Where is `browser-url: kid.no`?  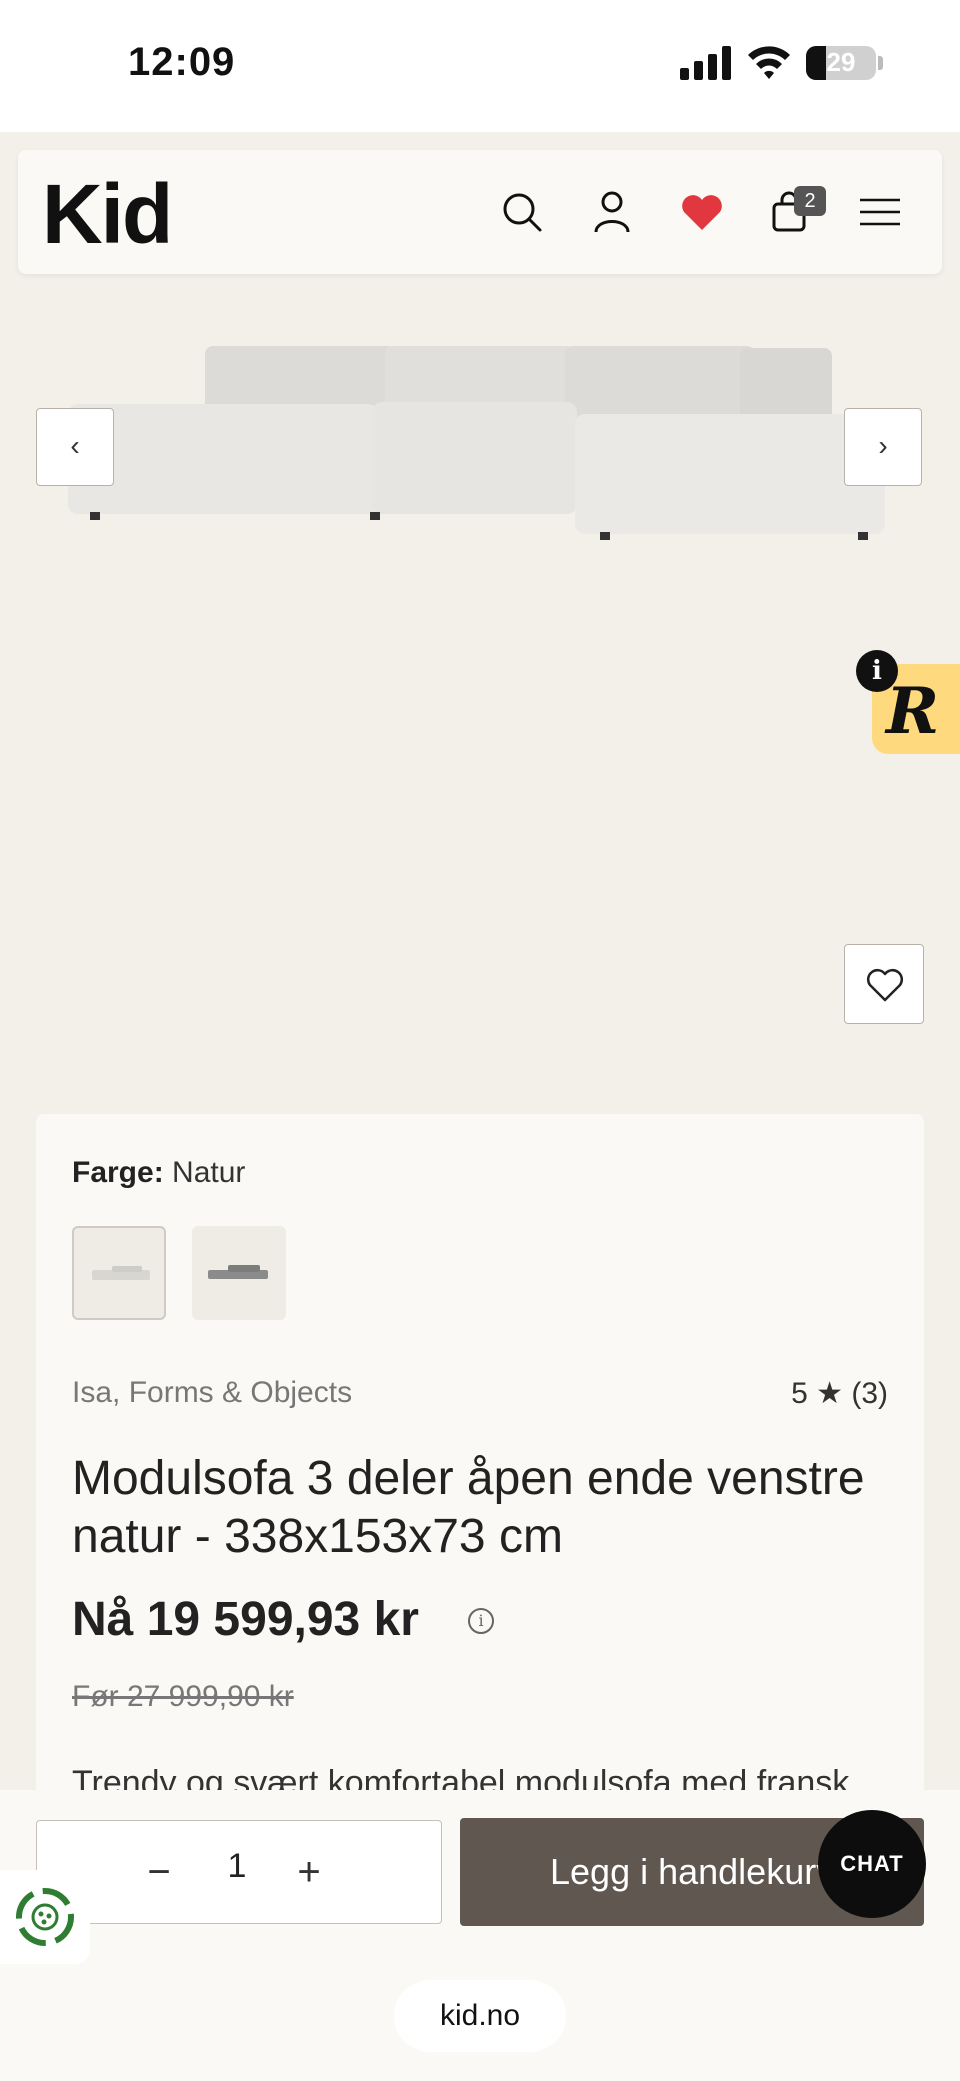
browser-url: kid.no is located at coordinates (480, 2016).